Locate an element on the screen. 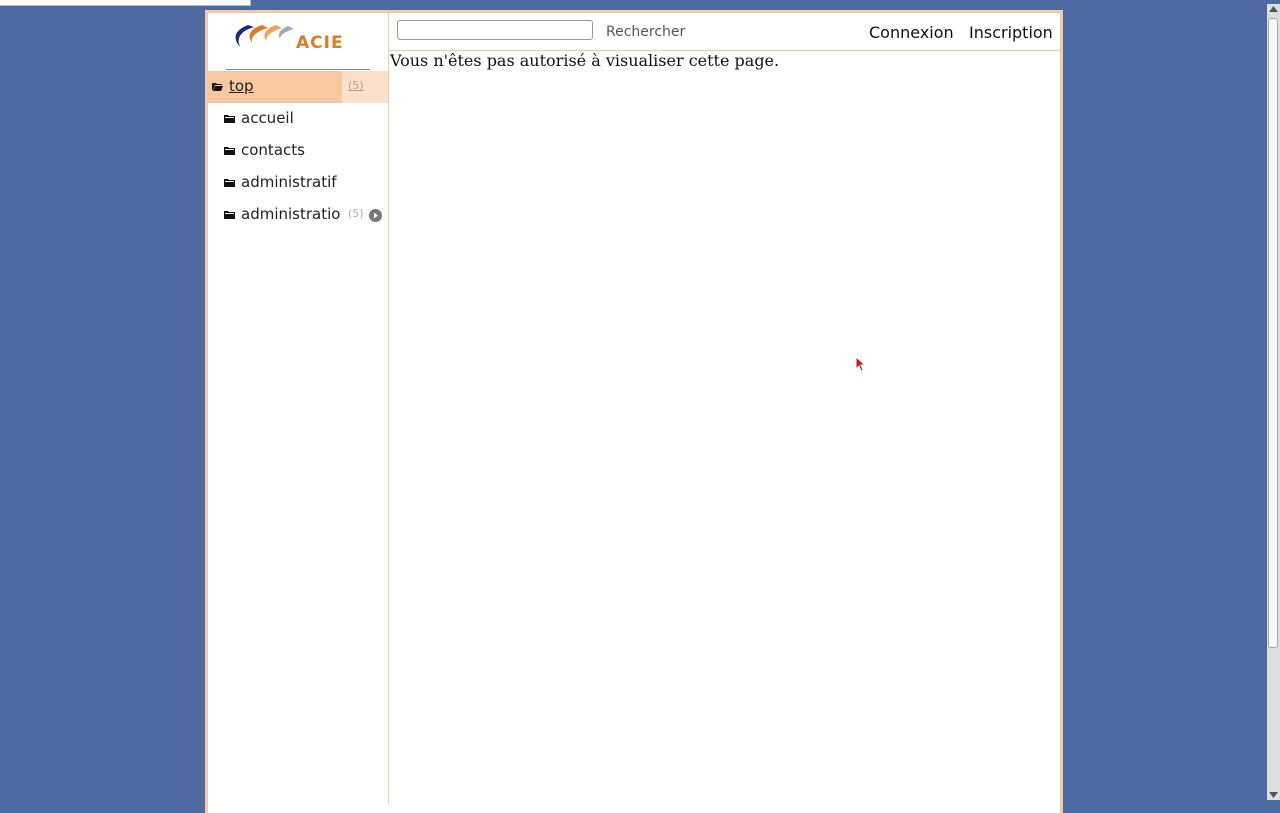 The image size is (1280, 813). vertical-scrollbar is located at coordinates (1273, 402).